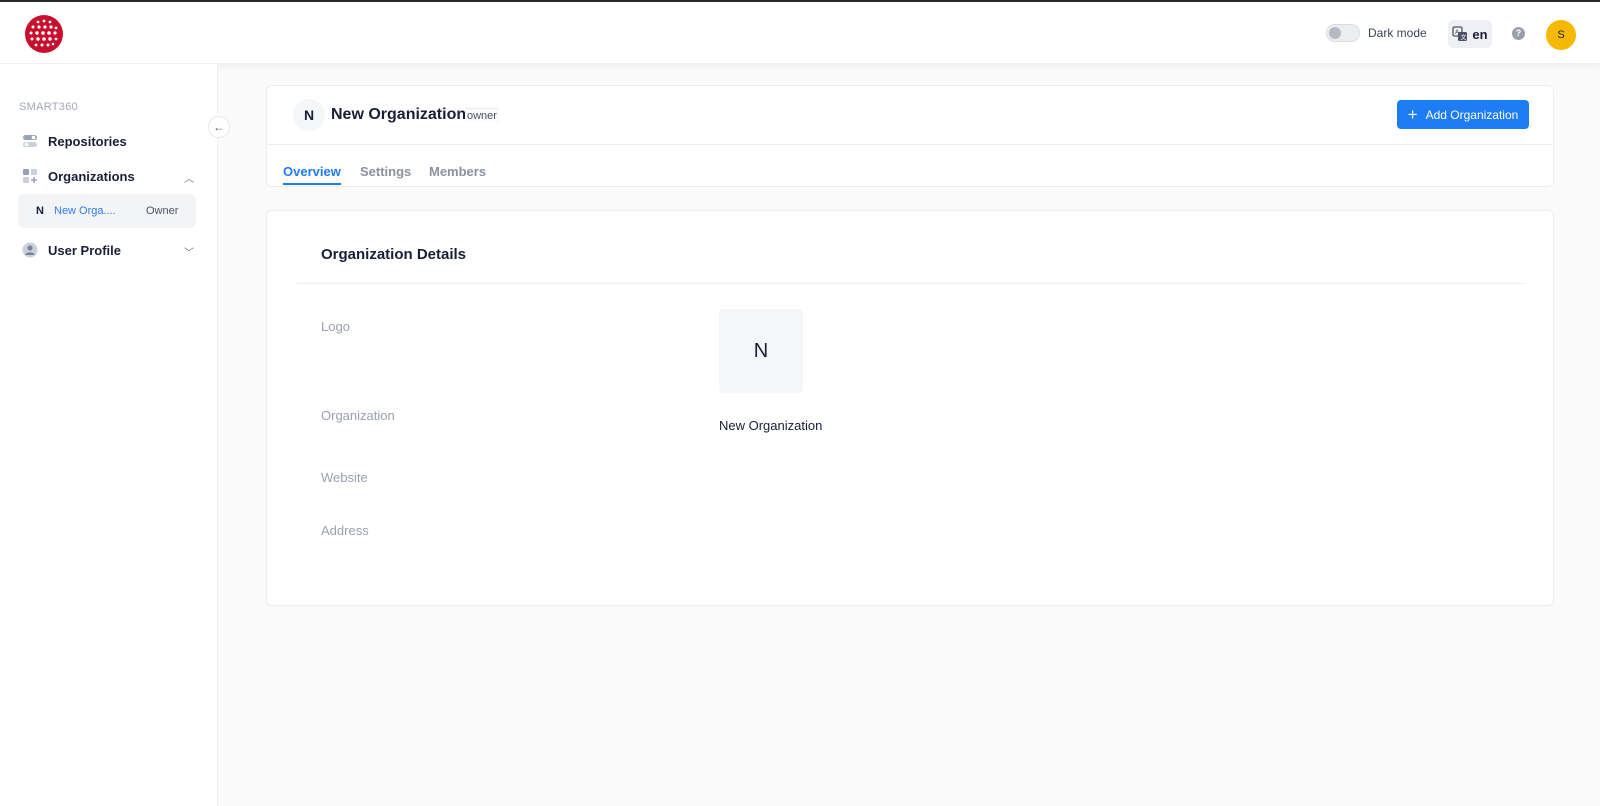 The image size is (1600, 806). Describe the element at coordinates (312, 184) in the screenshot. I see `active-tab-indicator` at that location.